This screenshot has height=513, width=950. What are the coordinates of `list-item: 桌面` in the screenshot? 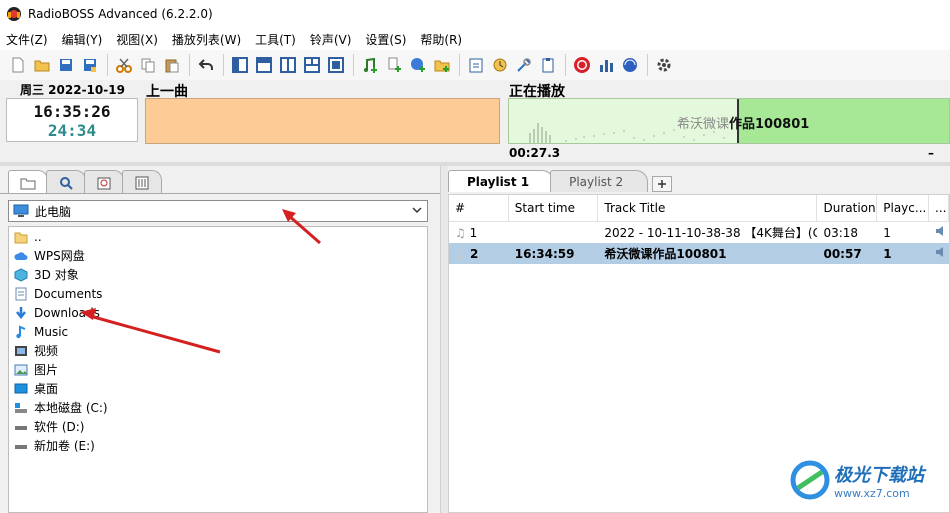 It's located at (218, 388).